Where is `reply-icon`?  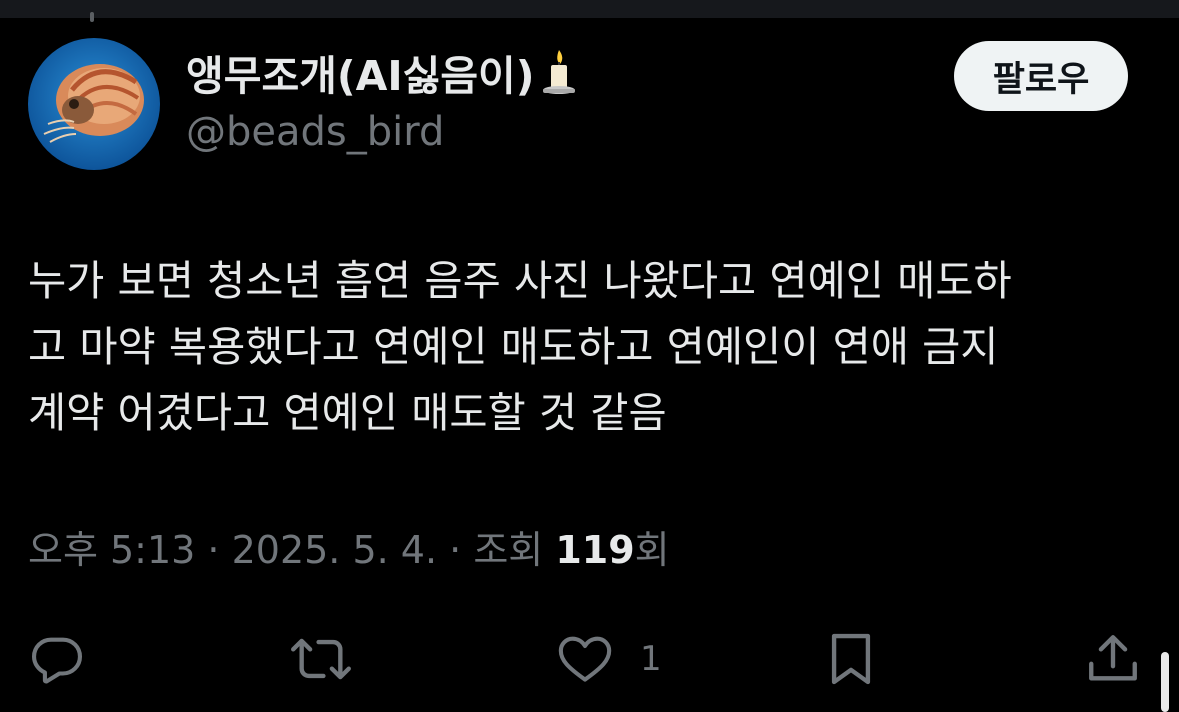 reply-icon is located at coordinates (57, 660).